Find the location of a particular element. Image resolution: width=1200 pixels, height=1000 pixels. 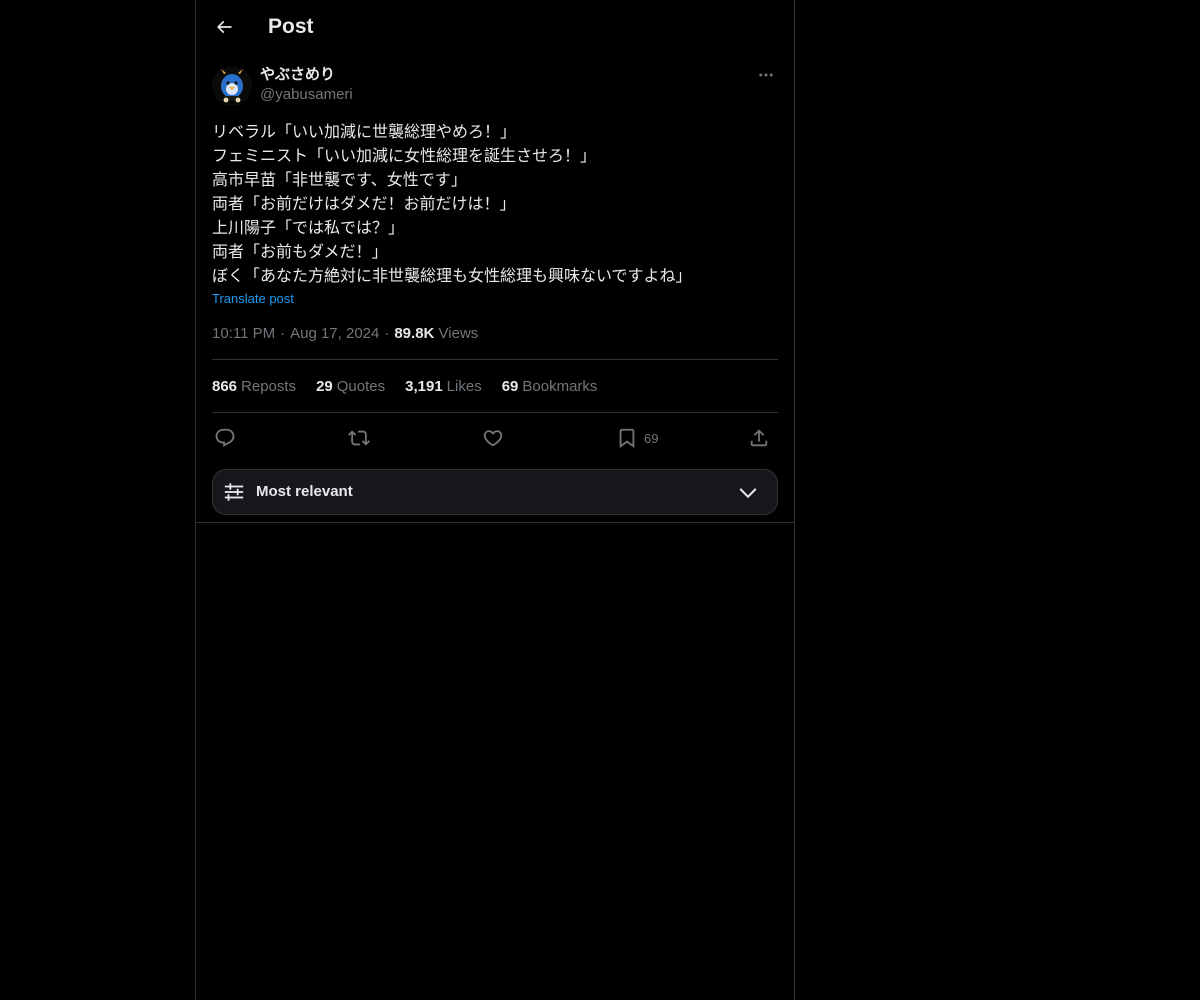

avatar is located at coordinates (232, 86).